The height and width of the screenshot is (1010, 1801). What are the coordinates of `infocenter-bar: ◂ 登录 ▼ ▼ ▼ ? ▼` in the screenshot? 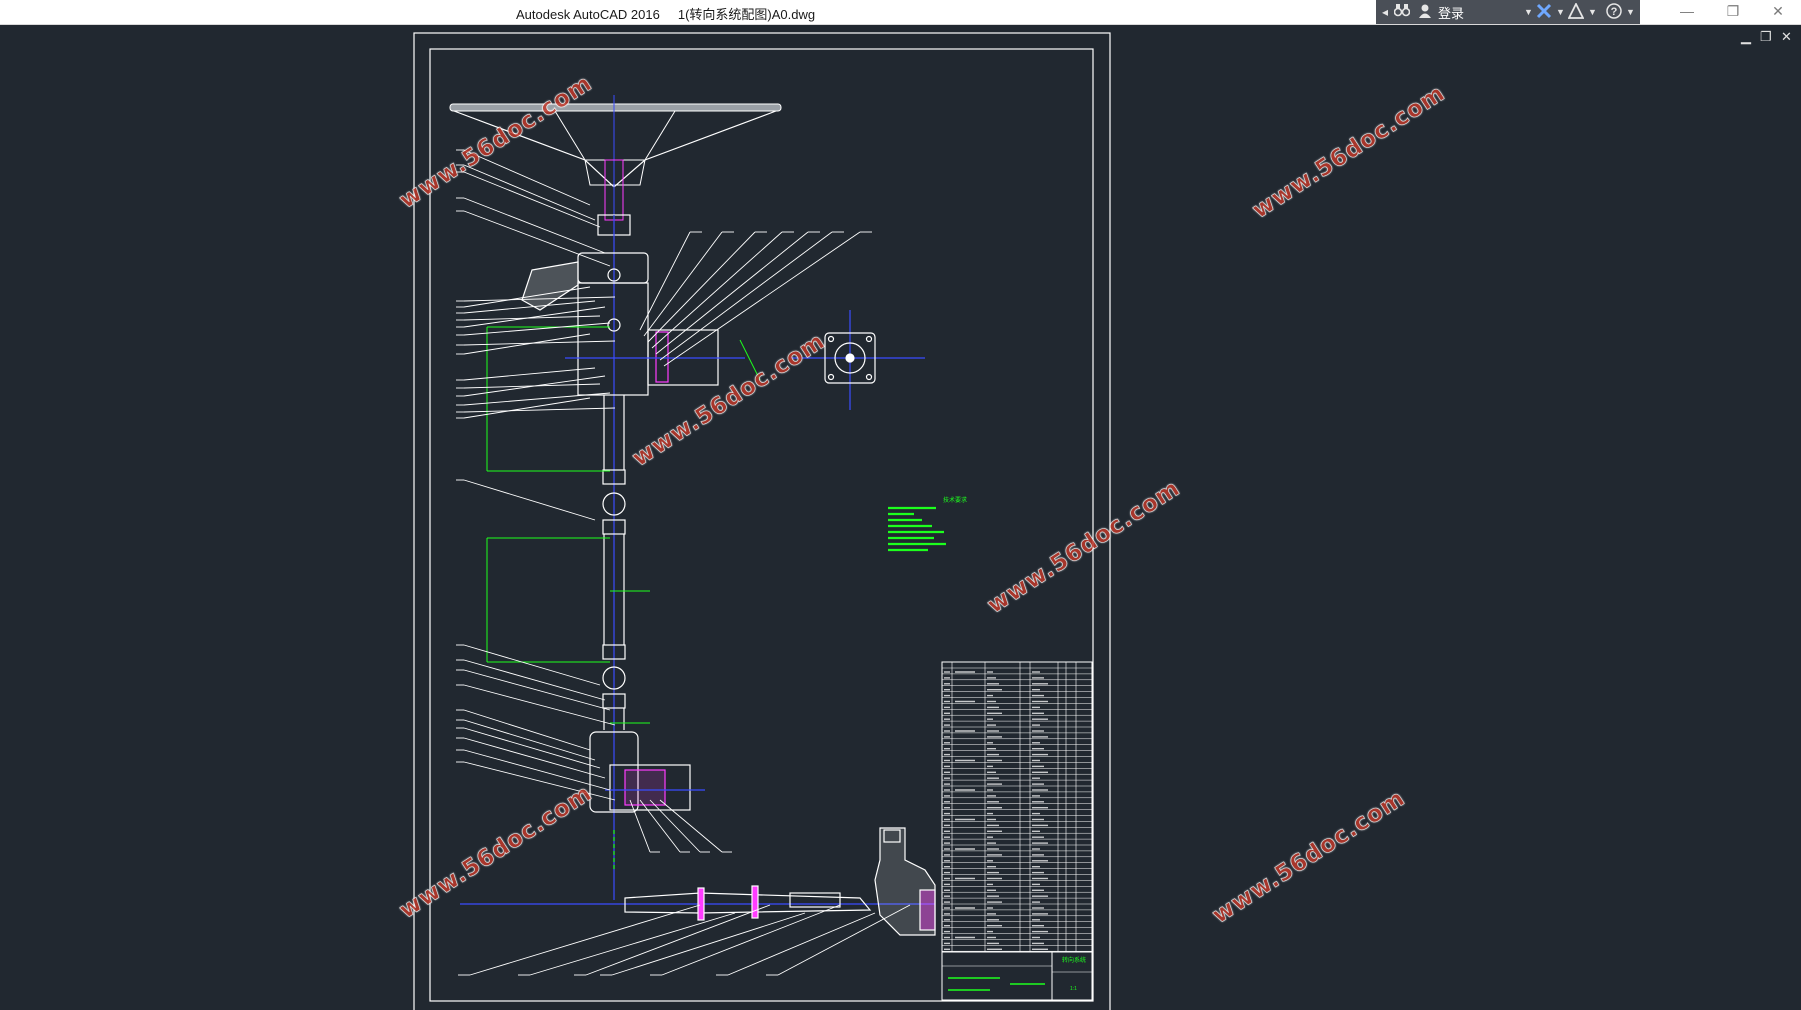 It's located at (1508, 12).